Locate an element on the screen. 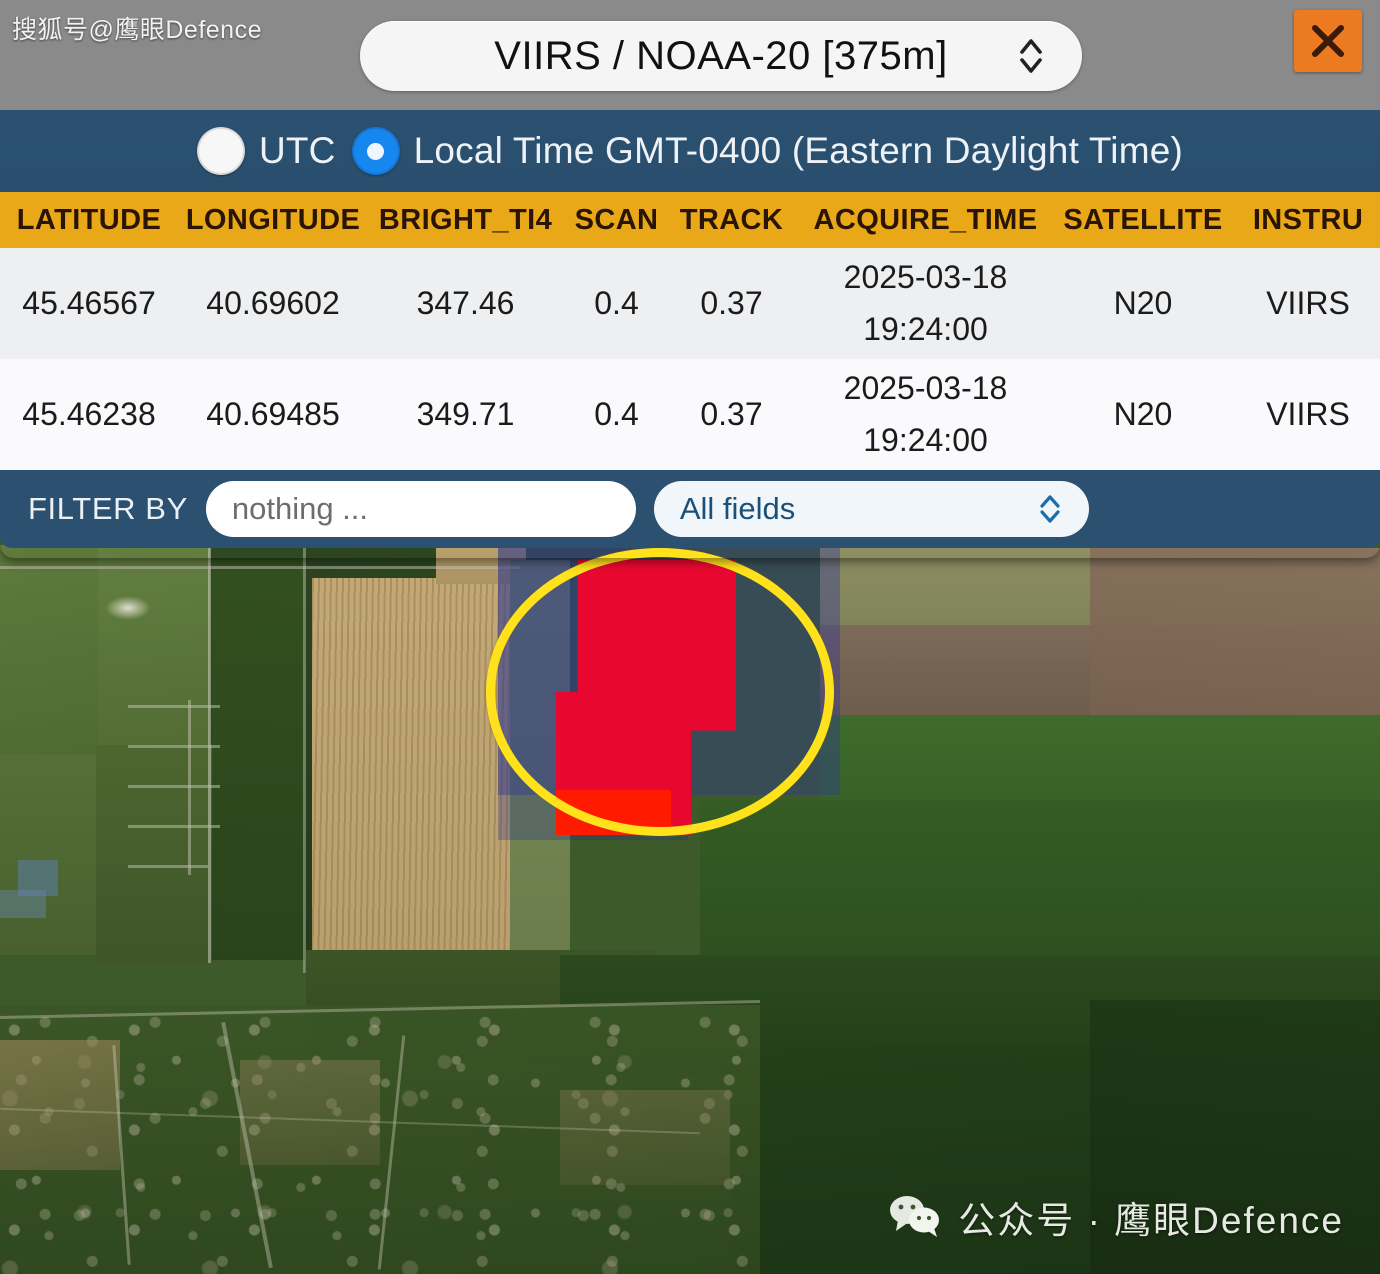  filter-field-select-value: All fields is located at coordinates (737, 508).